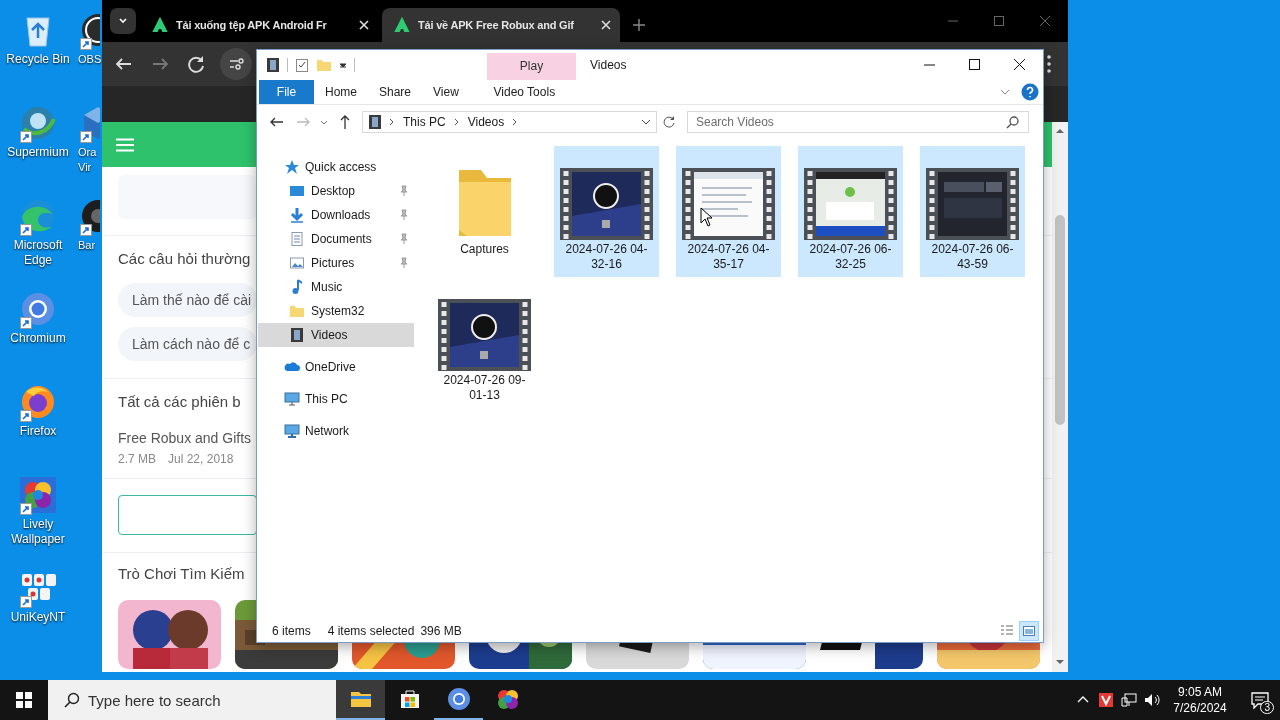  Describe the element at coordinates (360, 700) in the screenshot. I see `taskbar-app` at that location.